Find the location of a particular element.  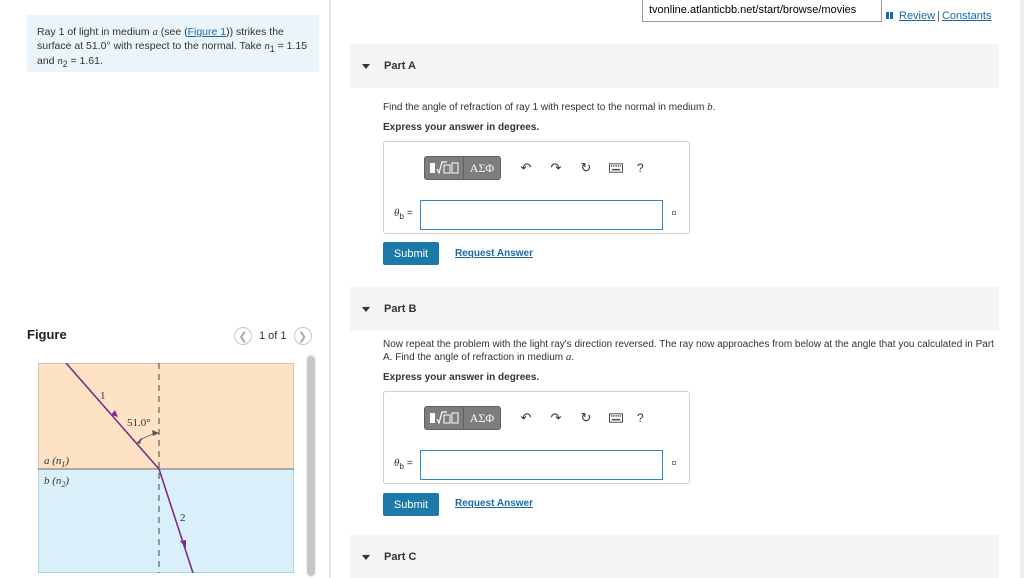

ray2-label: 2 is located at coordinates (183, 518).